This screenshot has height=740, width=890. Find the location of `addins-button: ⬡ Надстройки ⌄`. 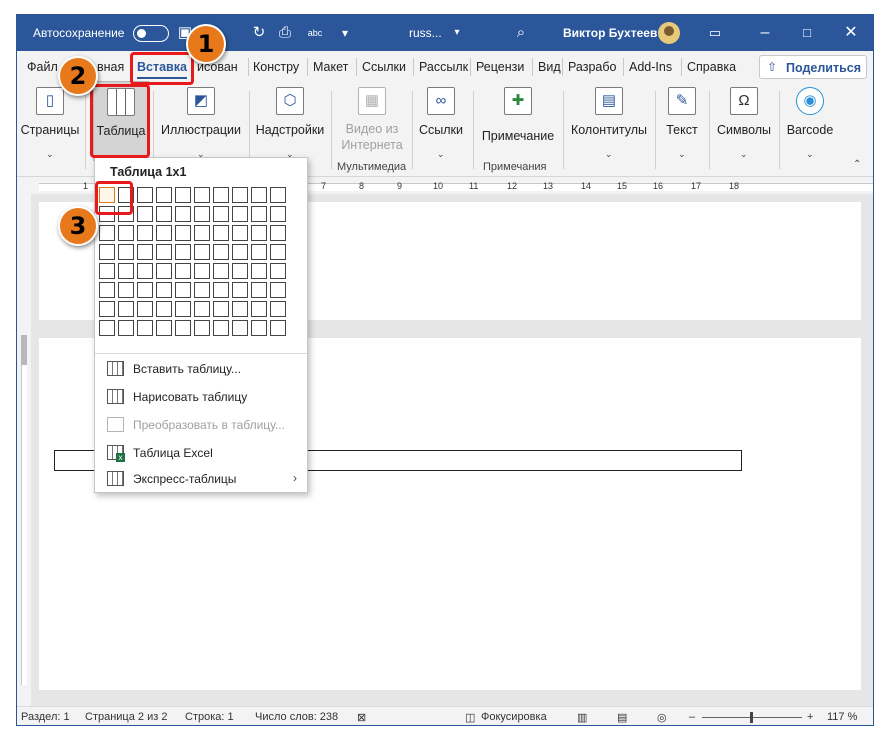

addins-button: ⬡ Надстройки ⌄ is located at coordinates (290, 121).